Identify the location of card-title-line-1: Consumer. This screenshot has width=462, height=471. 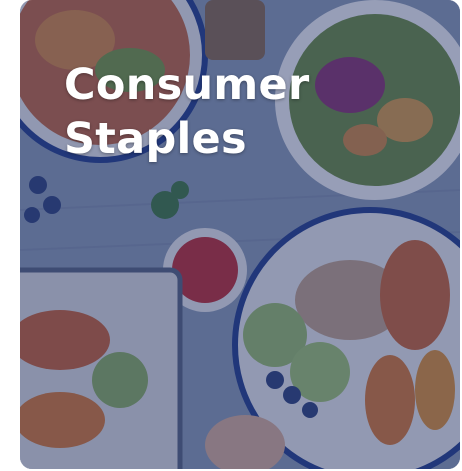
(187, 85).